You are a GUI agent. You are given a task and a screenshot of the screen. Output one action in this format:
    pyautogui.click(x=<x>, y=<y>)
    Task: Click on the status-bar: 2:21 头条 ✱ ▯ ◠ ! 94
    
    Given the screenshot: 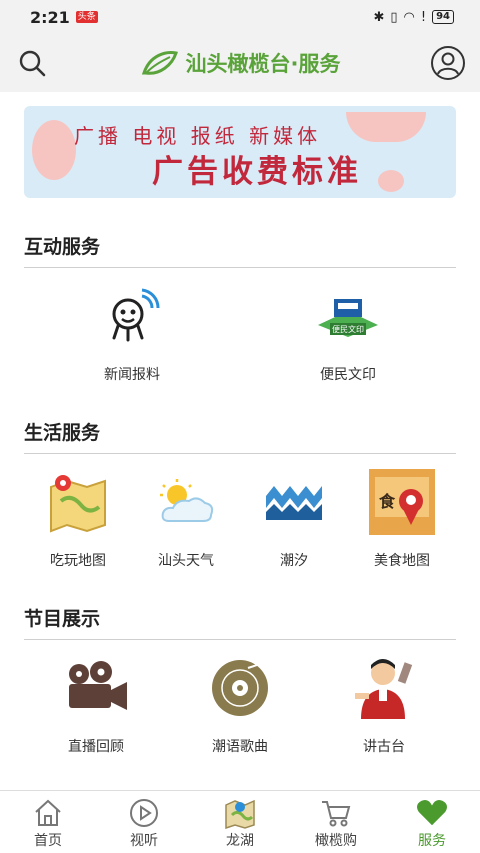 What is the action you would take?
    pyautogui.click(x=240, y=17)
    